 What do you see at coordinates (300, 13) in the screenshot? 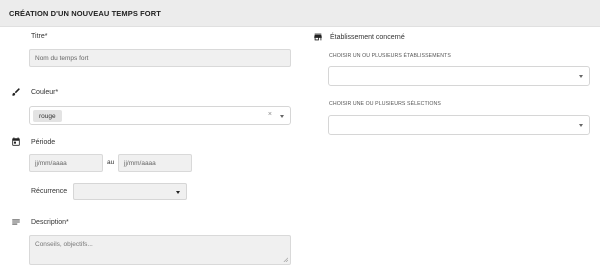
I see `form-header: CRÉATION D'UN NOUVEAU TEMPS FORT` at bounding box center [300, 13].